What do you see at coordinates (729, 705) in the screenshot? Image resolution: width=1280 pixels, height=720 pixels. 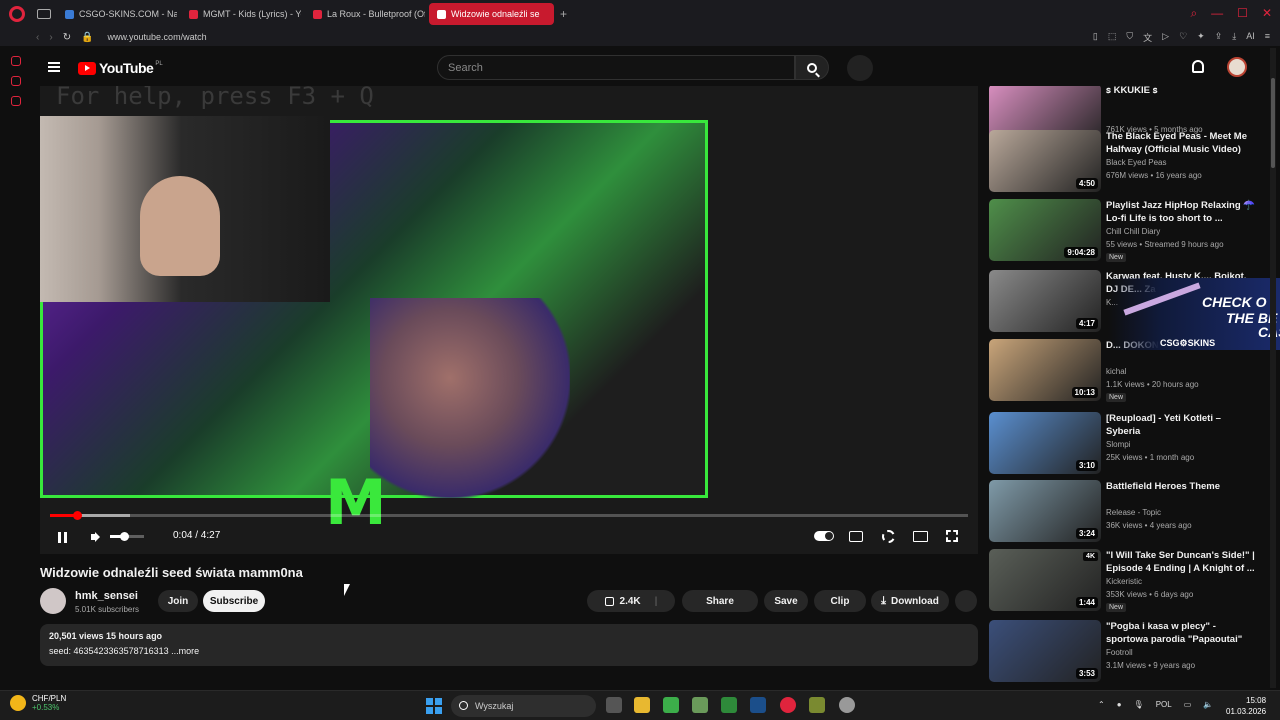 I see `notepad-icon` at bounding box center [729, 705].